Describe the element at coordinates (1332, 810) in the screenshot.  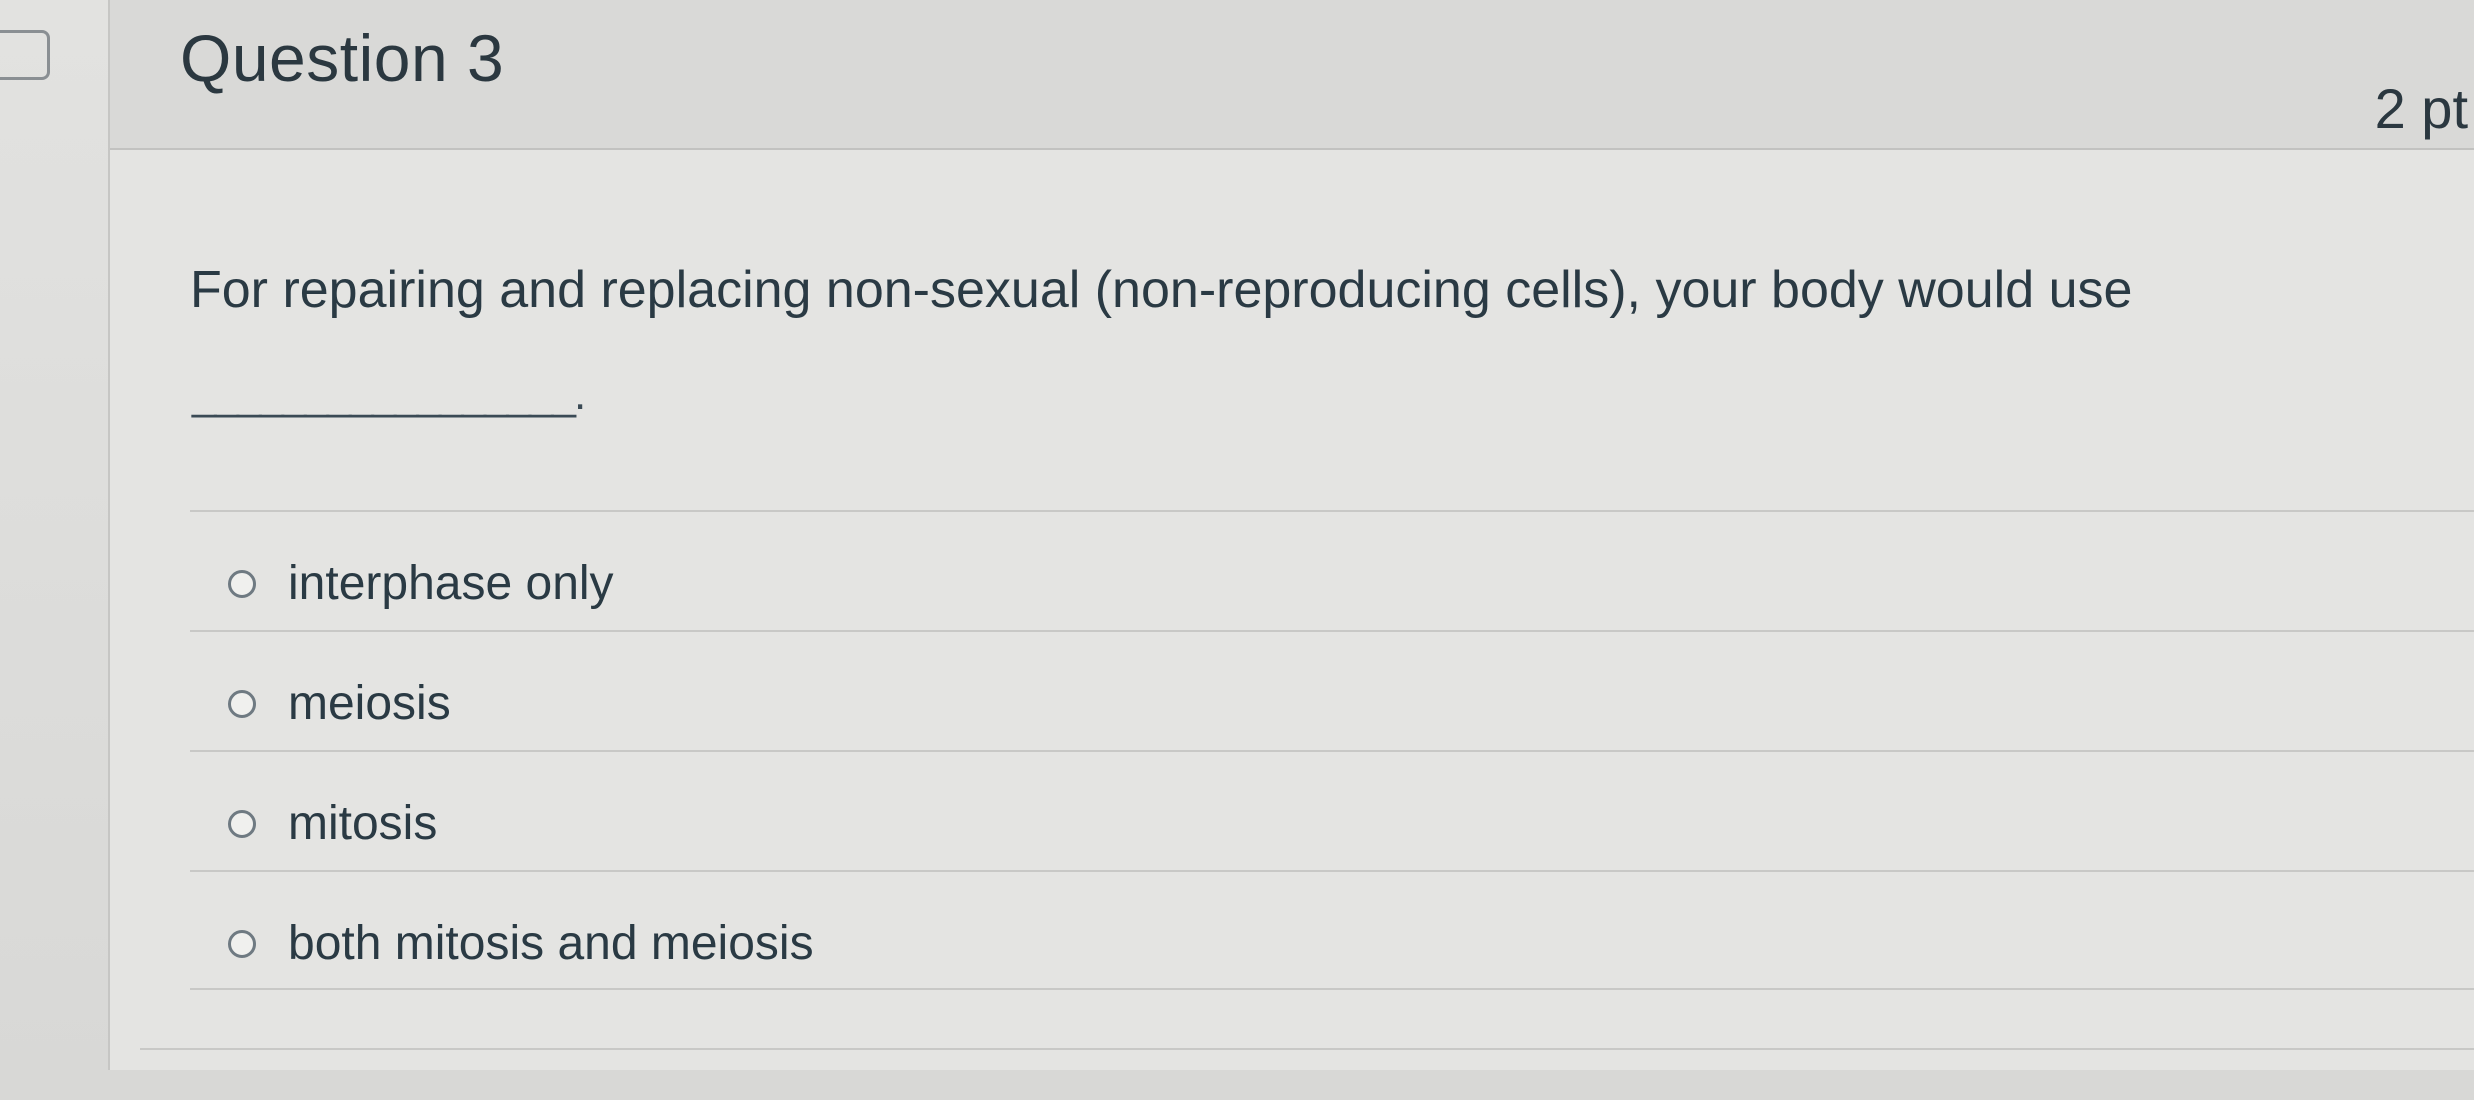
I see `answer-option: mitosis` at that location.